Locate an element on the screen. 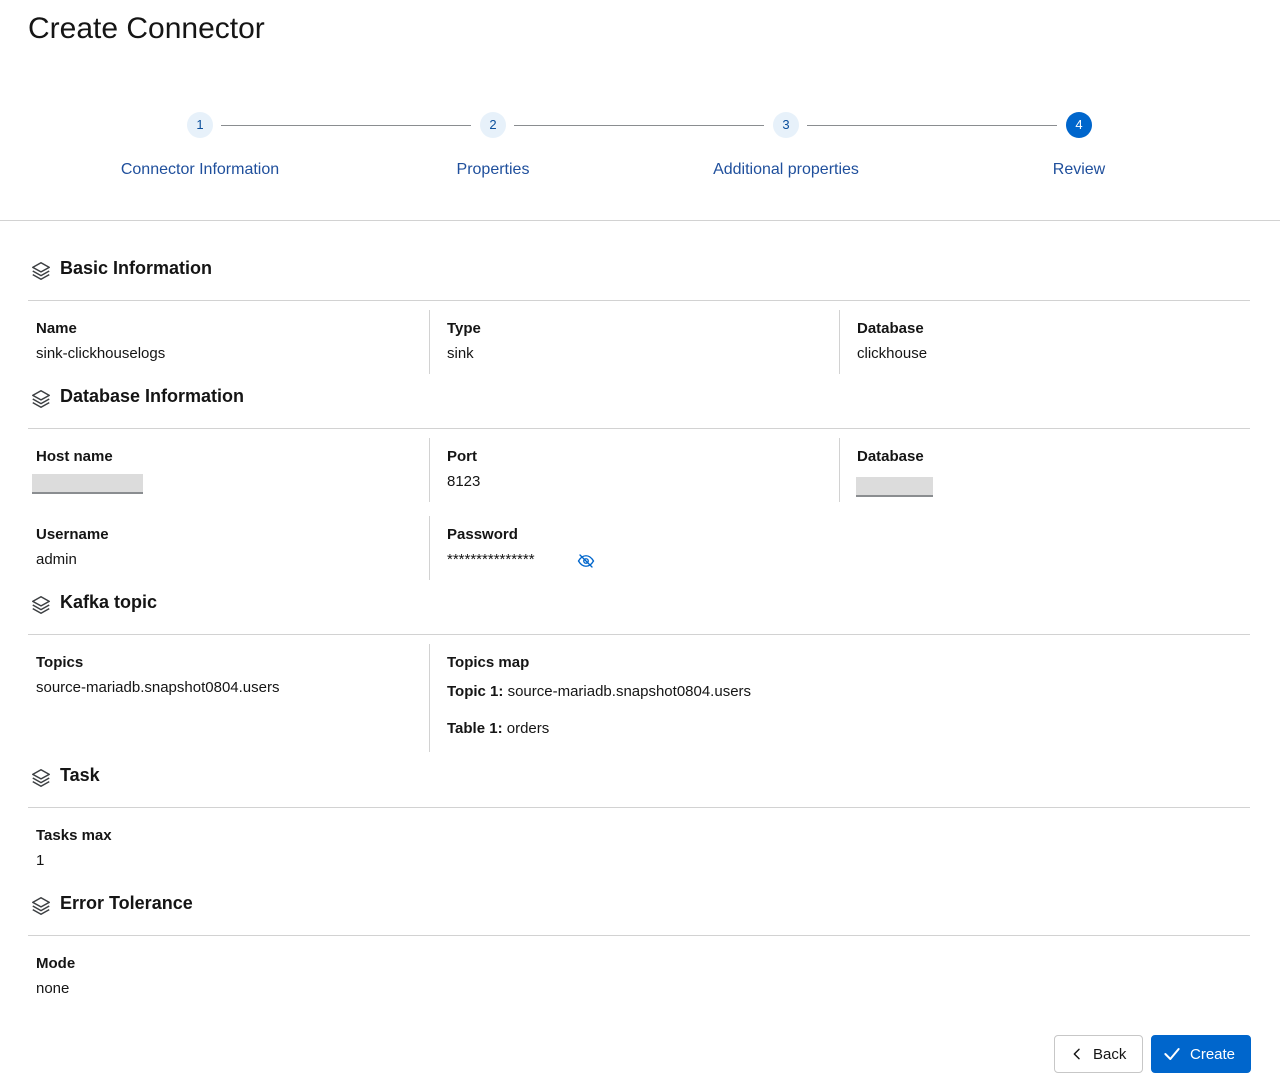 This screenshot has width=1280, height=1091. field-value: sink is located at coordinates (460, 353).